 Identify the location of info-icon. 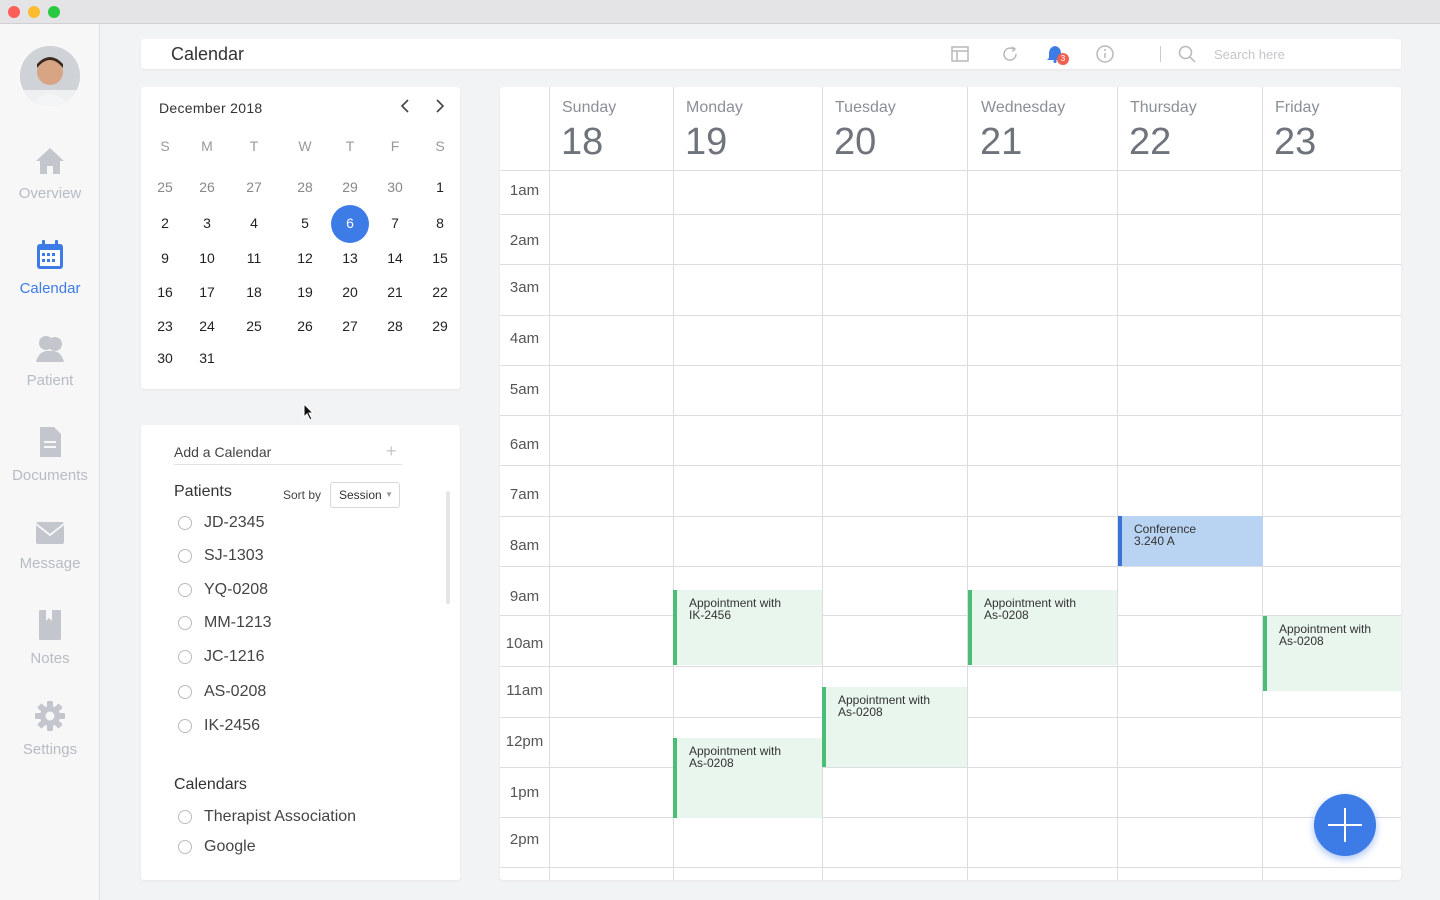
(1105, 56).